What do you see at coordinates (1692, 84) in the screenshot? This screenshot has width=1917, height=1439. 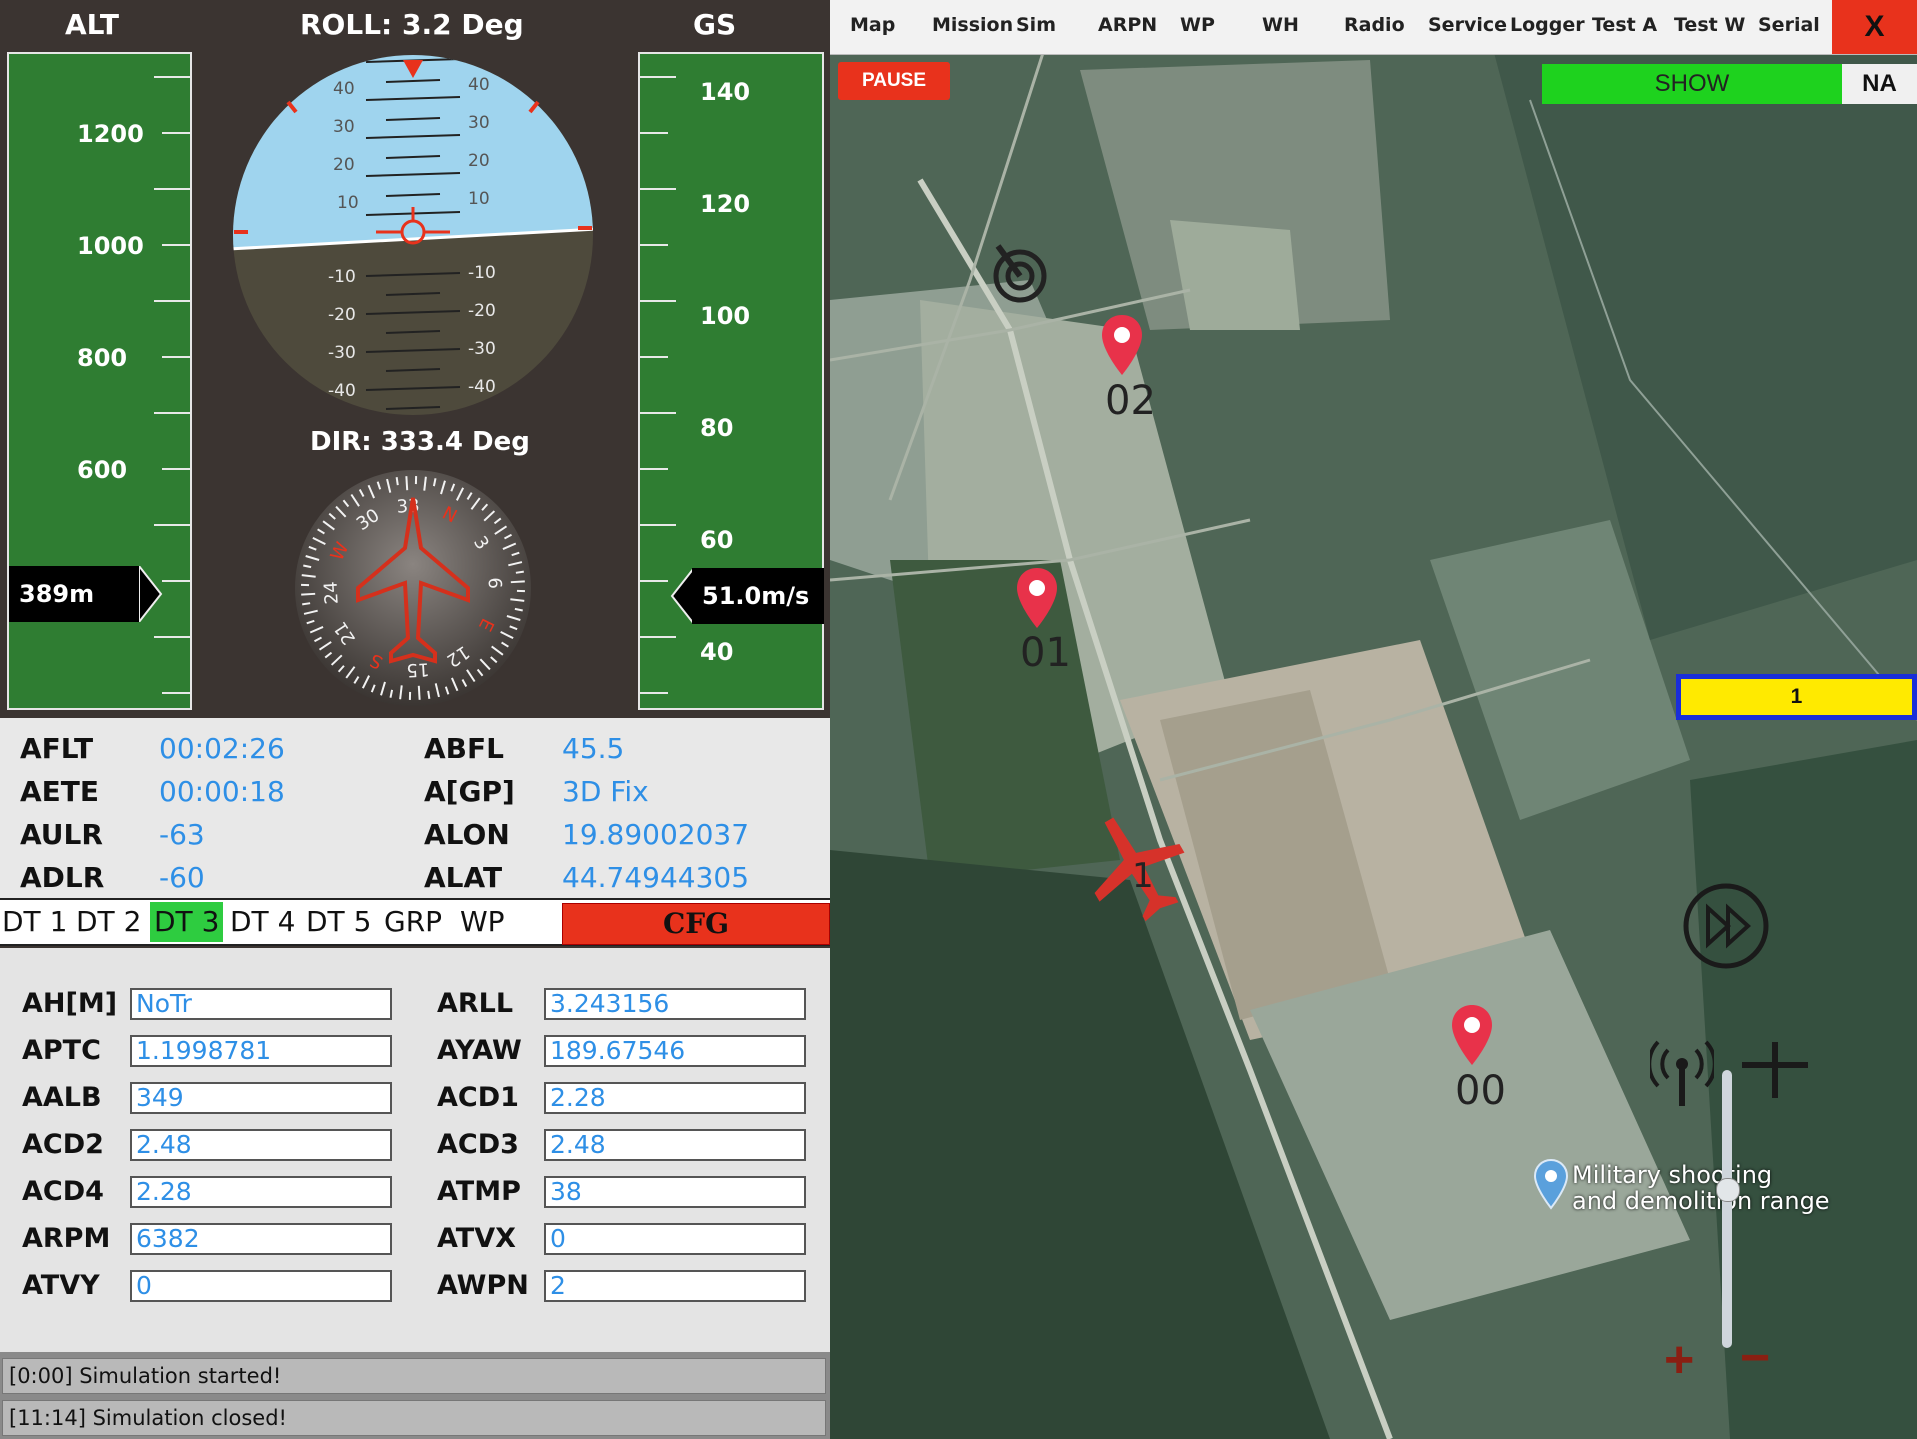 I see `show-button: SHOW` at bounding box center [1692, 84].